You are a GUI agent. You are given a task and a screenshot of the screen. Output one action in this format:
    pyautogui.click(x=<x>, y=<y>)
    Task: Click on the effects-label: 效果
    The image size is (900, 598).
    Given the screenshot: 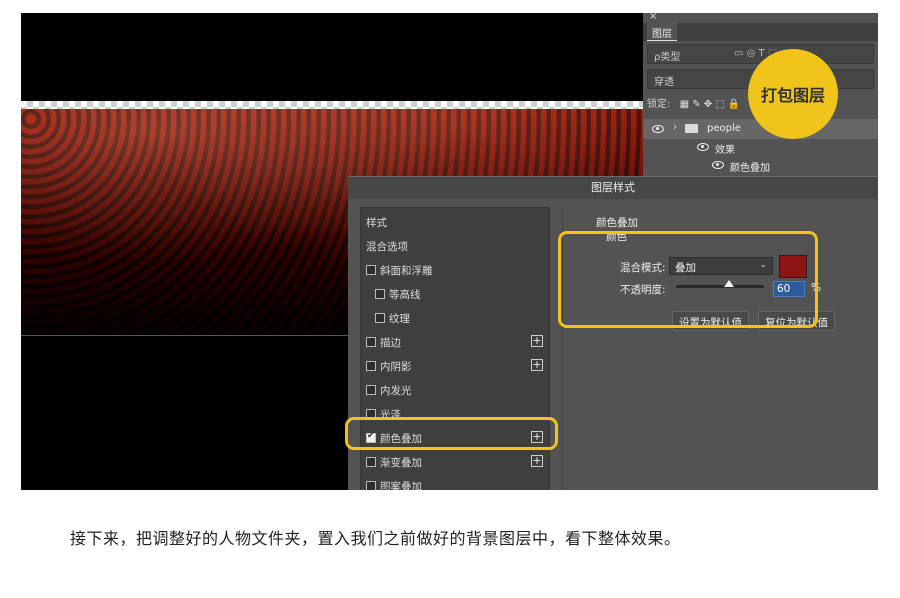 What is the action you would take?
    pyautogui.click(x=725, y=150)
    